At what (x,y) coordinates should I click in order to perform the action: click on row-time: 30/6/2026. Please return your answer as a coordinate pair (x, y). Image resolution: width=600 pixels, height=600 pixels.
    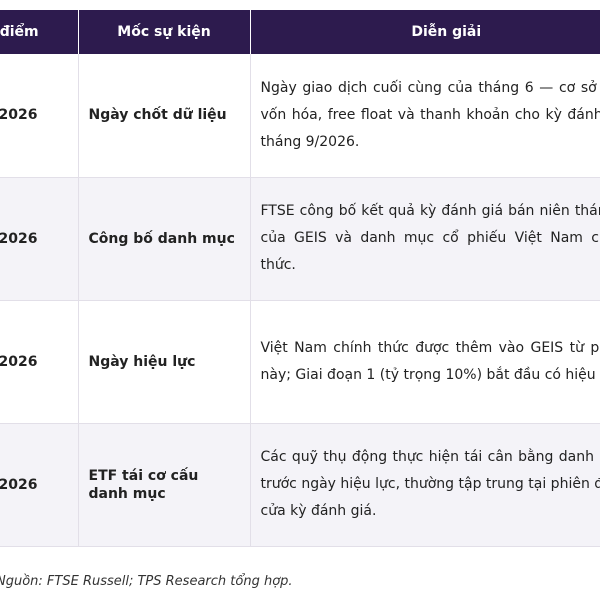
    Looking at the image, I should click on (39, 116).